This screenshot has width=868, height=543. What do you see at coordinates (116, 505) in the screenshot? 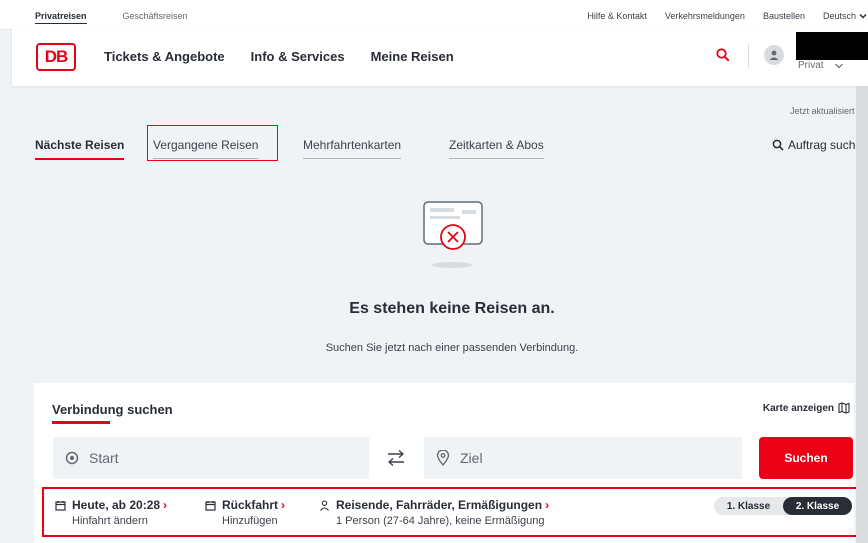
I see `option-date-main: Heute, ab 20:28` at bounding box center [116, 505].